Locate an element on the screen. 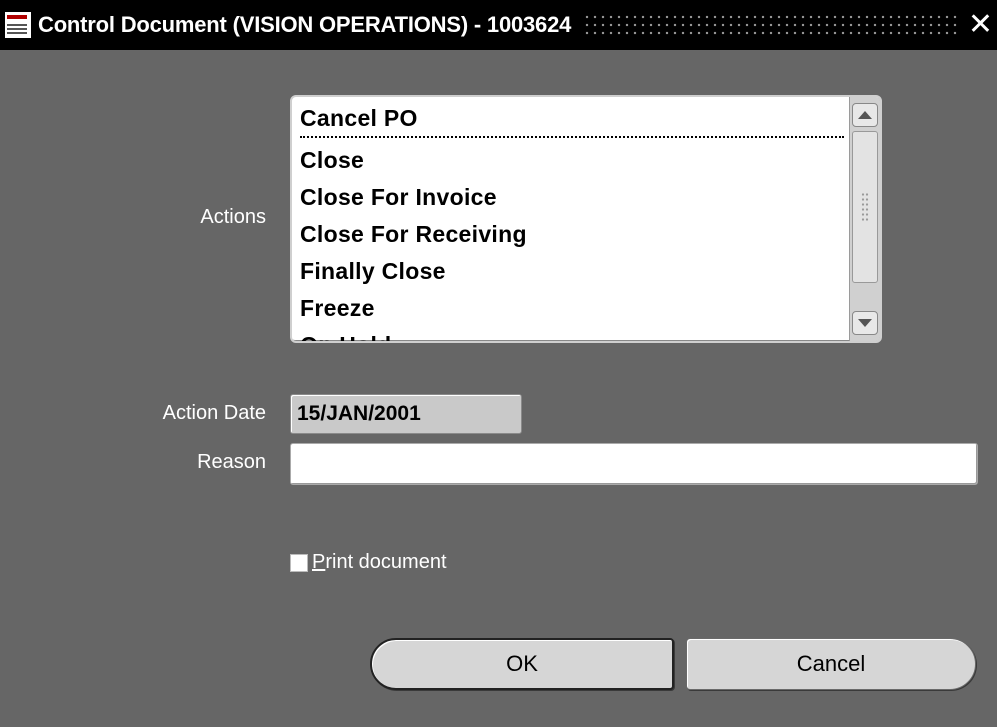  action-date-field: 15/JAN/2001 is located at coordinates (406, 414).